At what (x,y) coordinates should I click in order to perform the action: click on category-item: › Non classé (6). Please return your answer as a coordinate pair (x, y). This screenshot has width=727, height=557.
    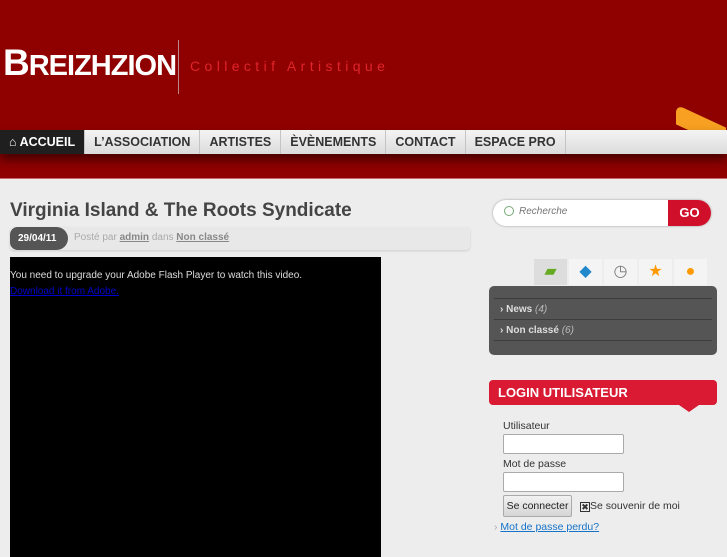
    Looking at the image, I should click on (603, 329).